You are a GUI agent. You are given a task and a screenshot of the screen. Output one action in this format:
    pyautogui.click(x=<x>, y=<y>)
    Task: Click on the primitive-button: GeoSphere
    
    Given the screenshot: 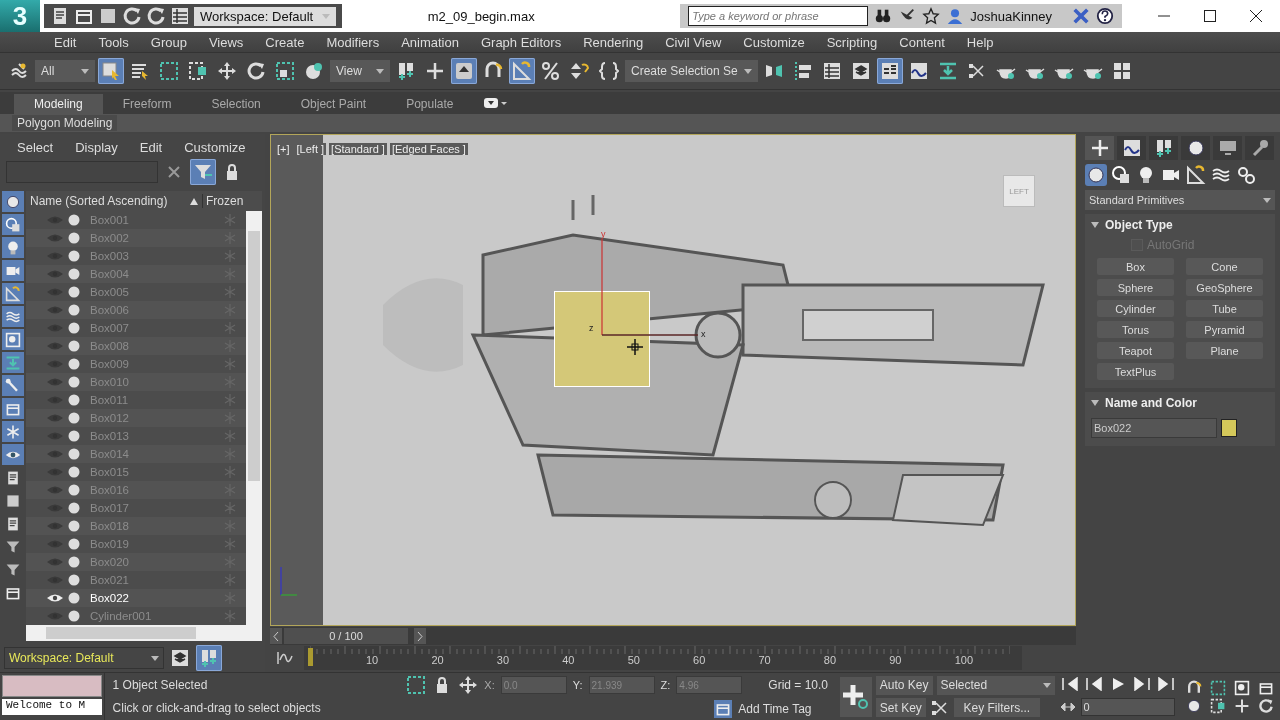 What is the action you would take?
    pyautogui.click(x=1224, y=287)
    